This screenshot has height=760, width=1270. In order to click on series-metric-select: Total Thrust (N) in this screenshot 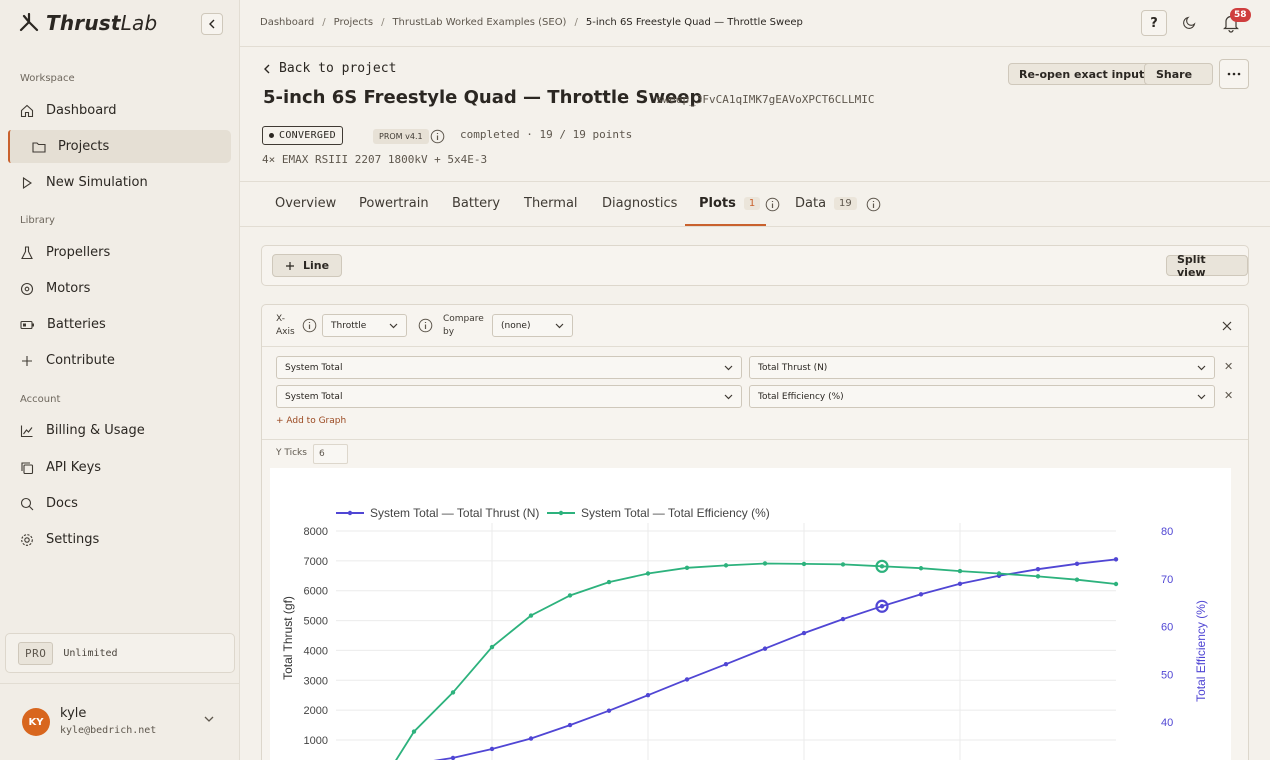, I will do `click(982, 367)`.